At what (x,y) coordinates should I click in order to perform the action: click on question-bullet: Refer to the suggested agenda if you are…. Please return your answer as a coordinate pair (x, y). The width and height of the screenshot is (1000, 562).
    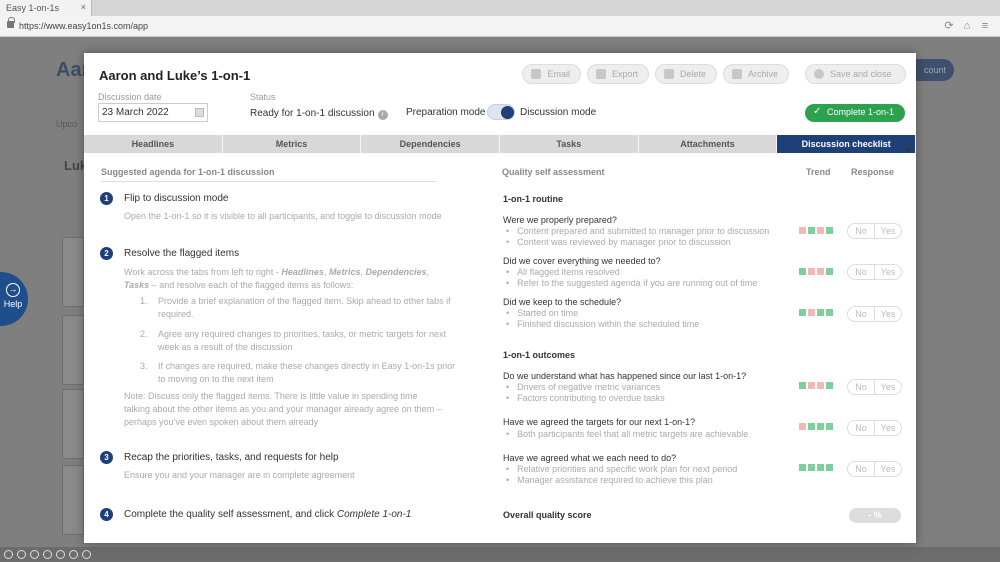
    Looking at the image, I should click on (631, 283).